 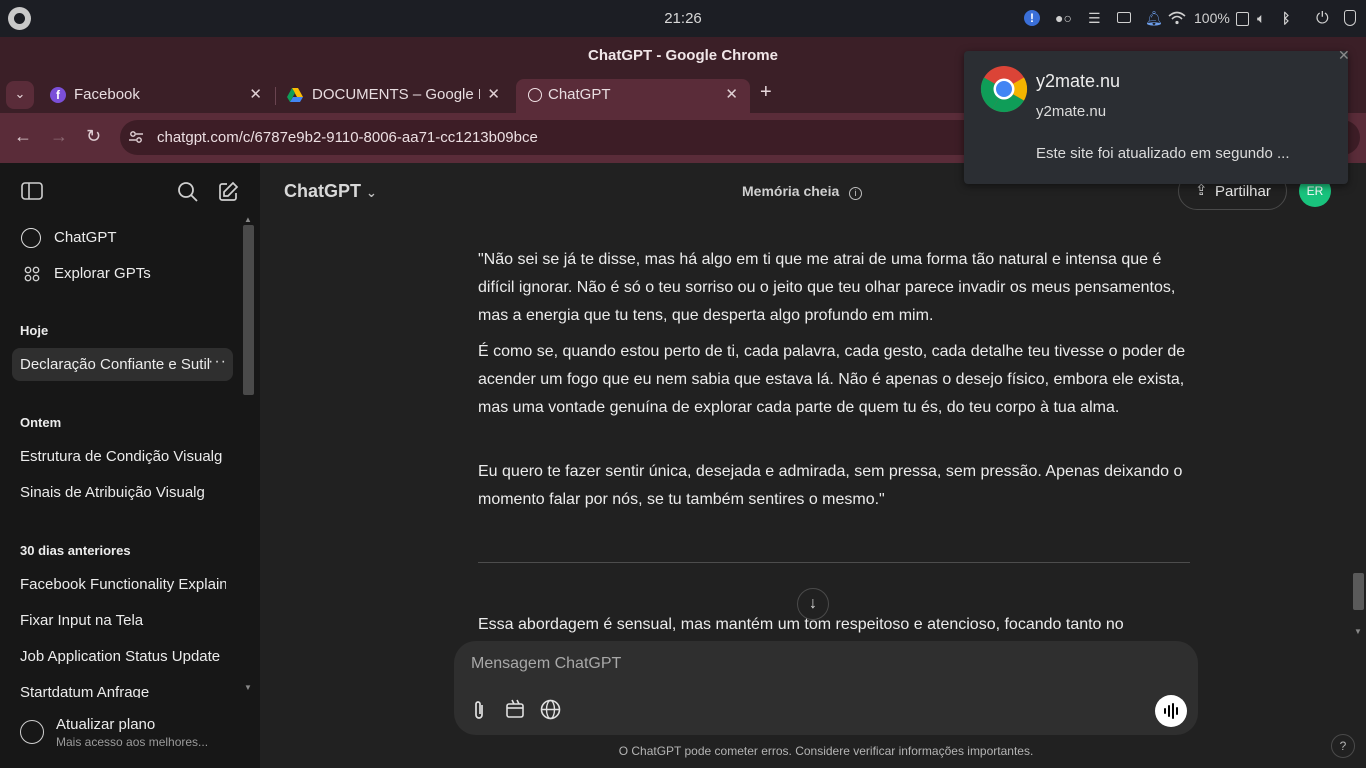 What do you see at coordinates (248, 310) in the screenshot?
I see `sidebar-scrollbar-thumb` at bounding box center [248, 310].